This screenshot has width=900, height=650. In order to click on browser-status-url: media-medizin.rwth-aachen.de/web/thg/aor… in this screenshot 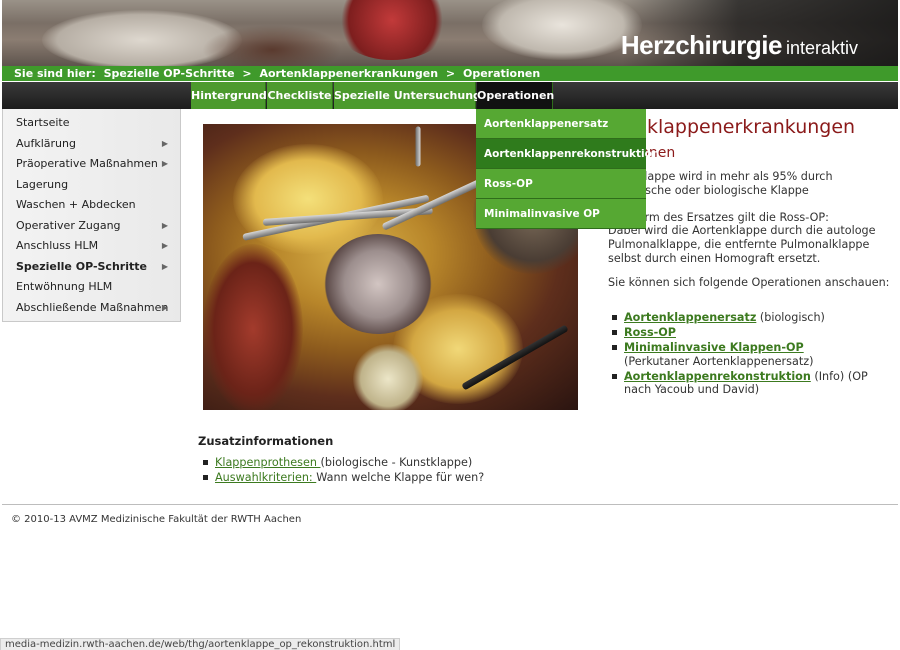, I will do `click(200, 644)`.